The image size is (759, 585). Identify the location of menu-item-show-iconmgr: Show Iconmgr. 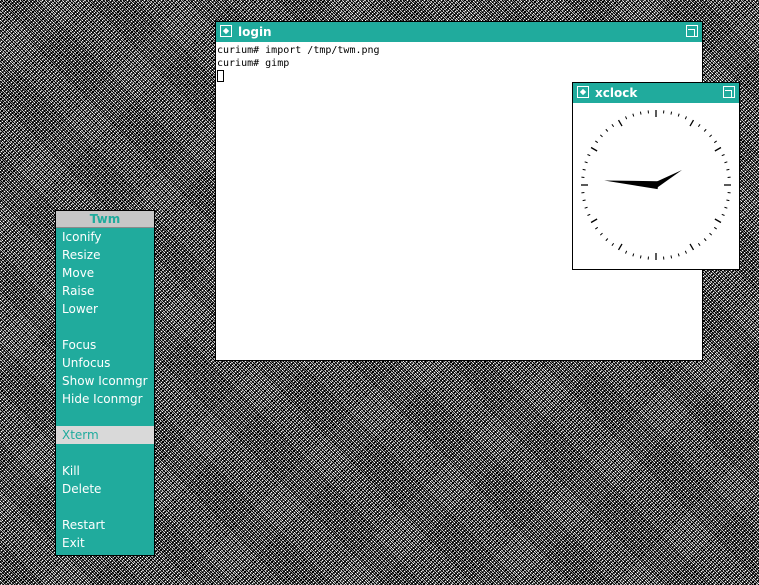
(105, 381).